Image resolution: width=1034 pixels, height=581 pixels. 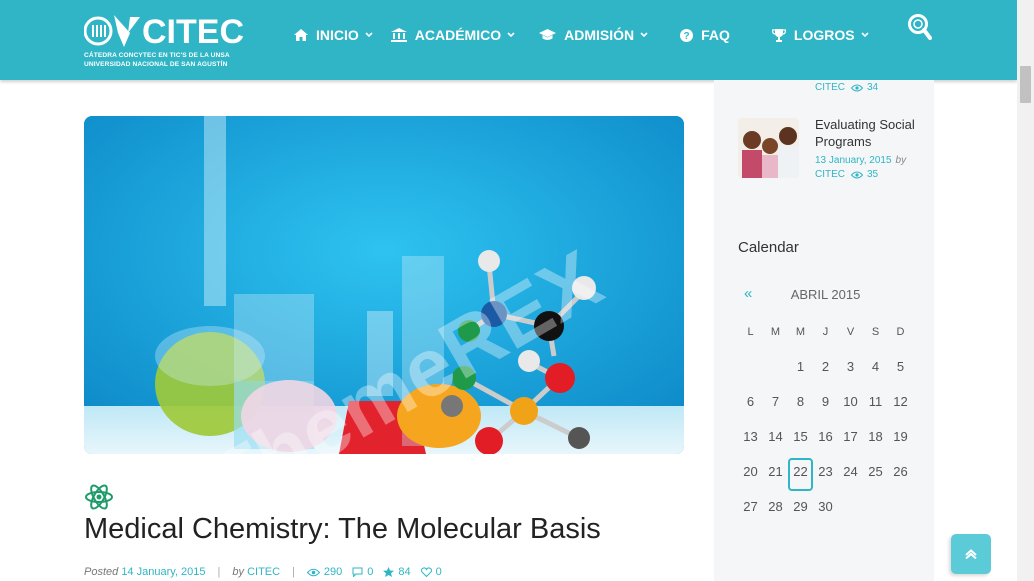 What do you see at coordinates (900, 471) in the screenshot?
I see `calendar-day: 26` at bounding box center [900, 471].